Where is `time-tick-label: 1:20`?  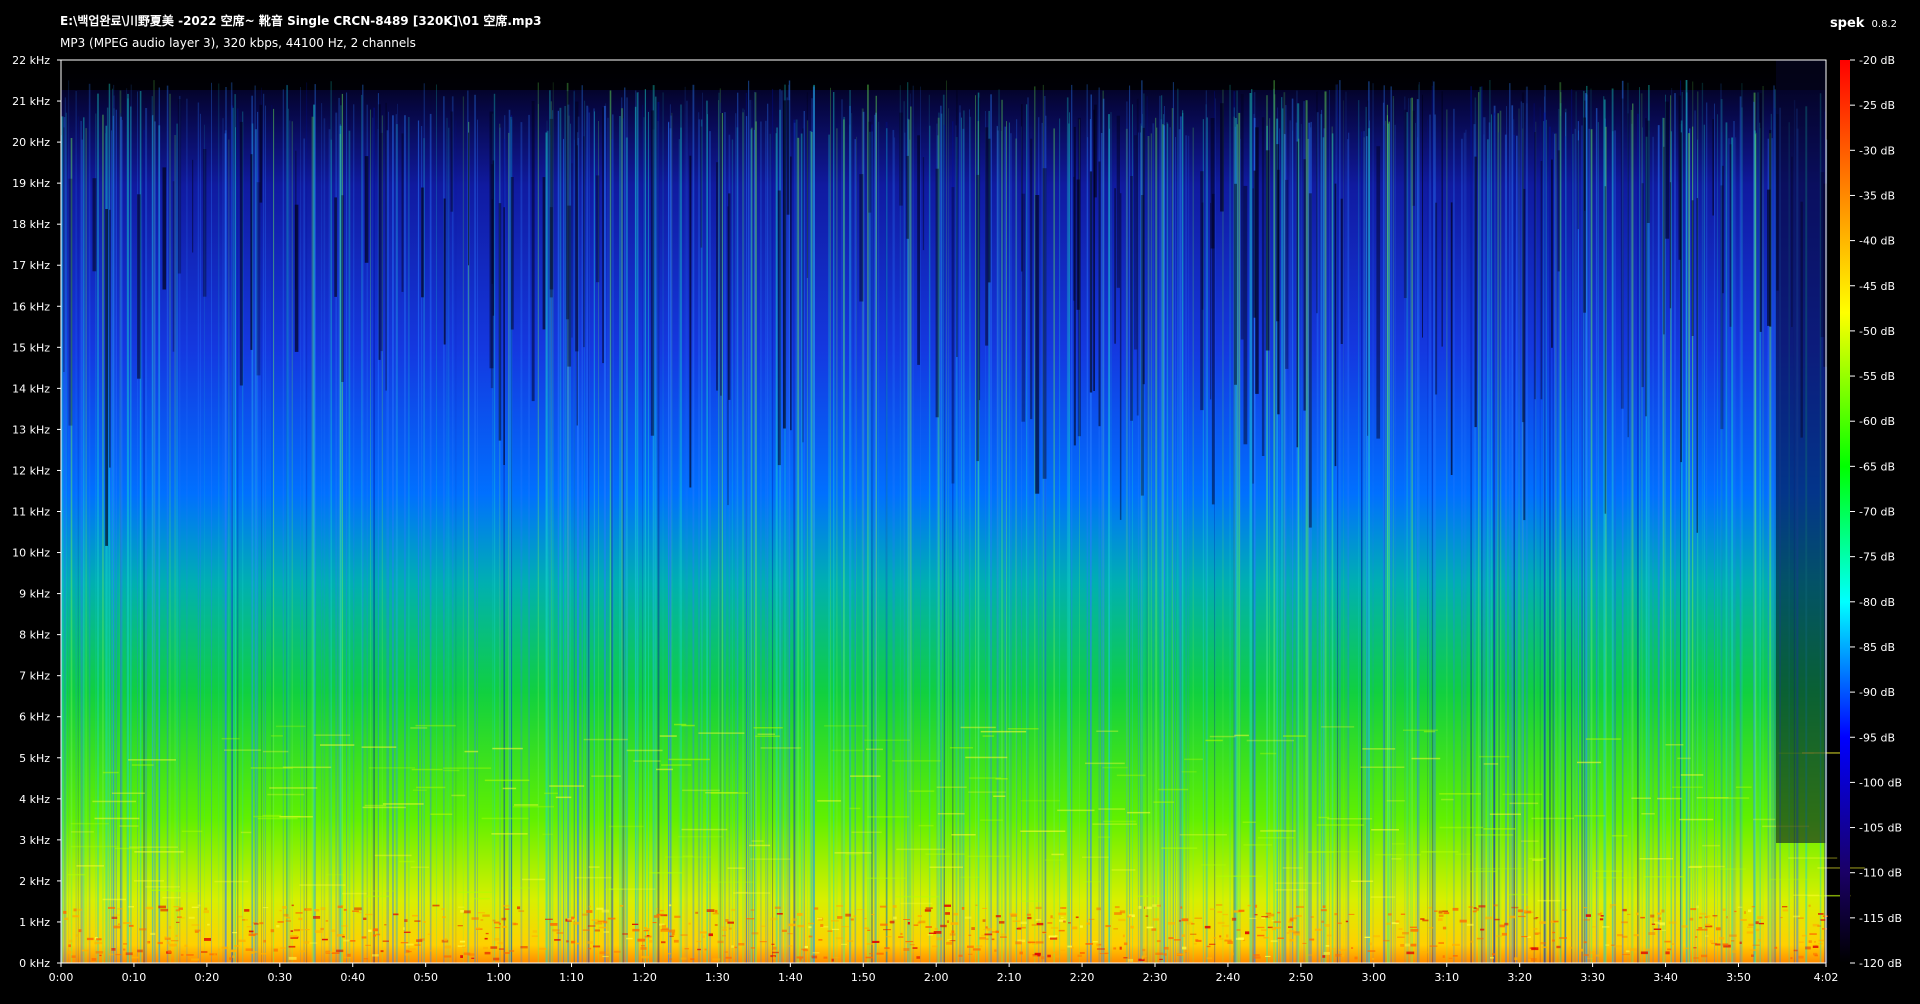
time-tick-label: 1:20 is located at coordinates (644, 977).